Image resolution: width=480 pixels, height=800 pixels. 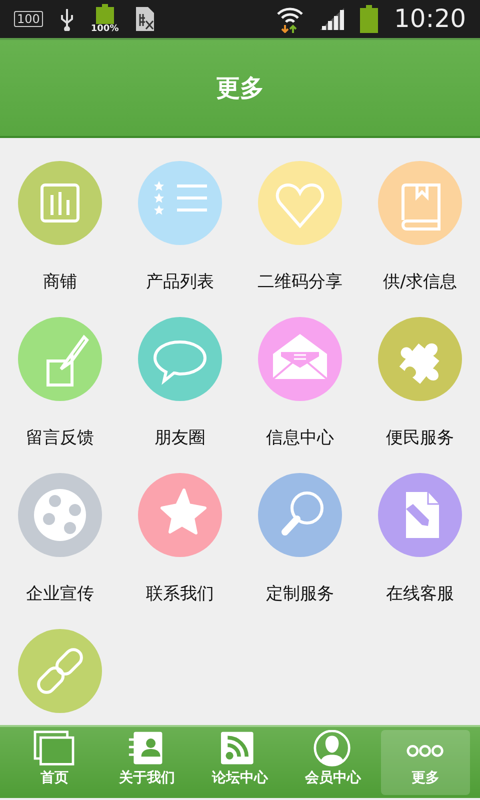 I want to click on menu-label: 留言反馈, so click(x=60, y=439).